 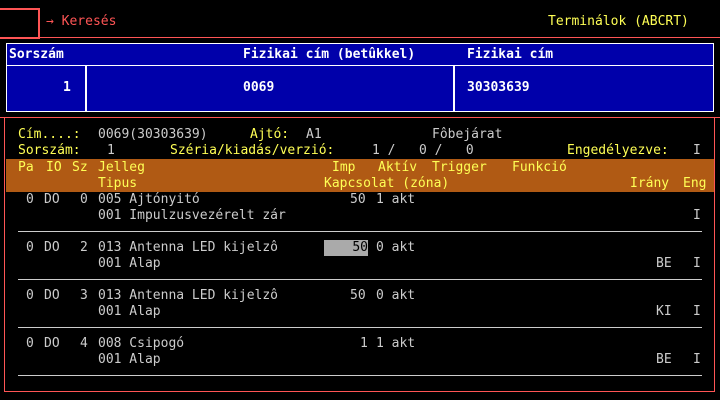 I want to click on engedelyezve-value: I, so click(x=697, y=151).